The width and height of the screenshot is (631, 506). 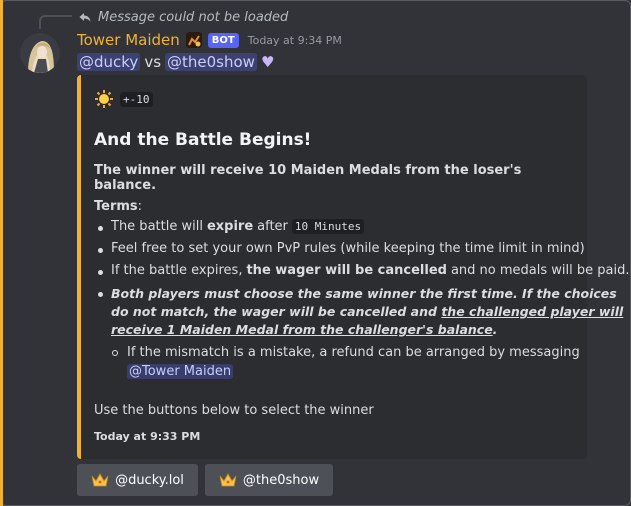 I want to click on reply-spine, so click(x=55, y=22).